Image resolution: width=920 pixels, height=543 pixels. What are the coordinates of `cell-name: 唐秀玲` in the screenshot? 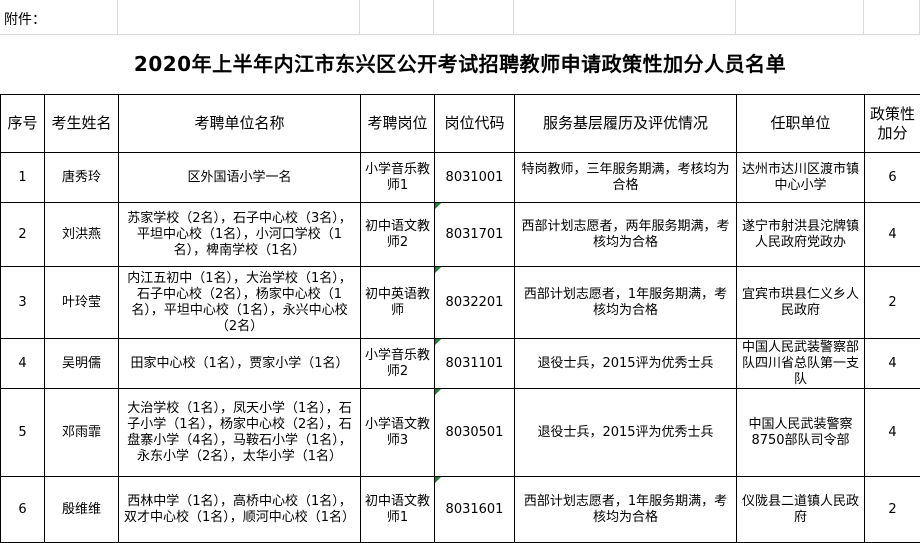 It's located at (82, 178).